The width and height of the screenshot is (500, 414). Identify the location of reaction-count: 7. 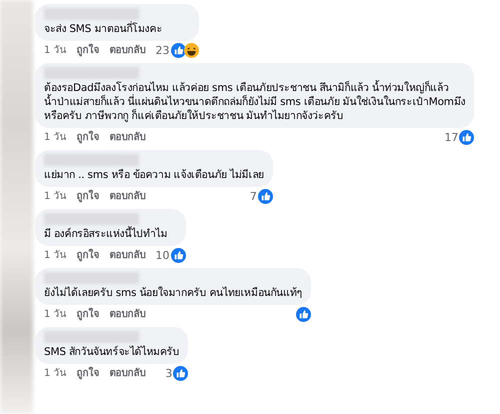
(253, 197).